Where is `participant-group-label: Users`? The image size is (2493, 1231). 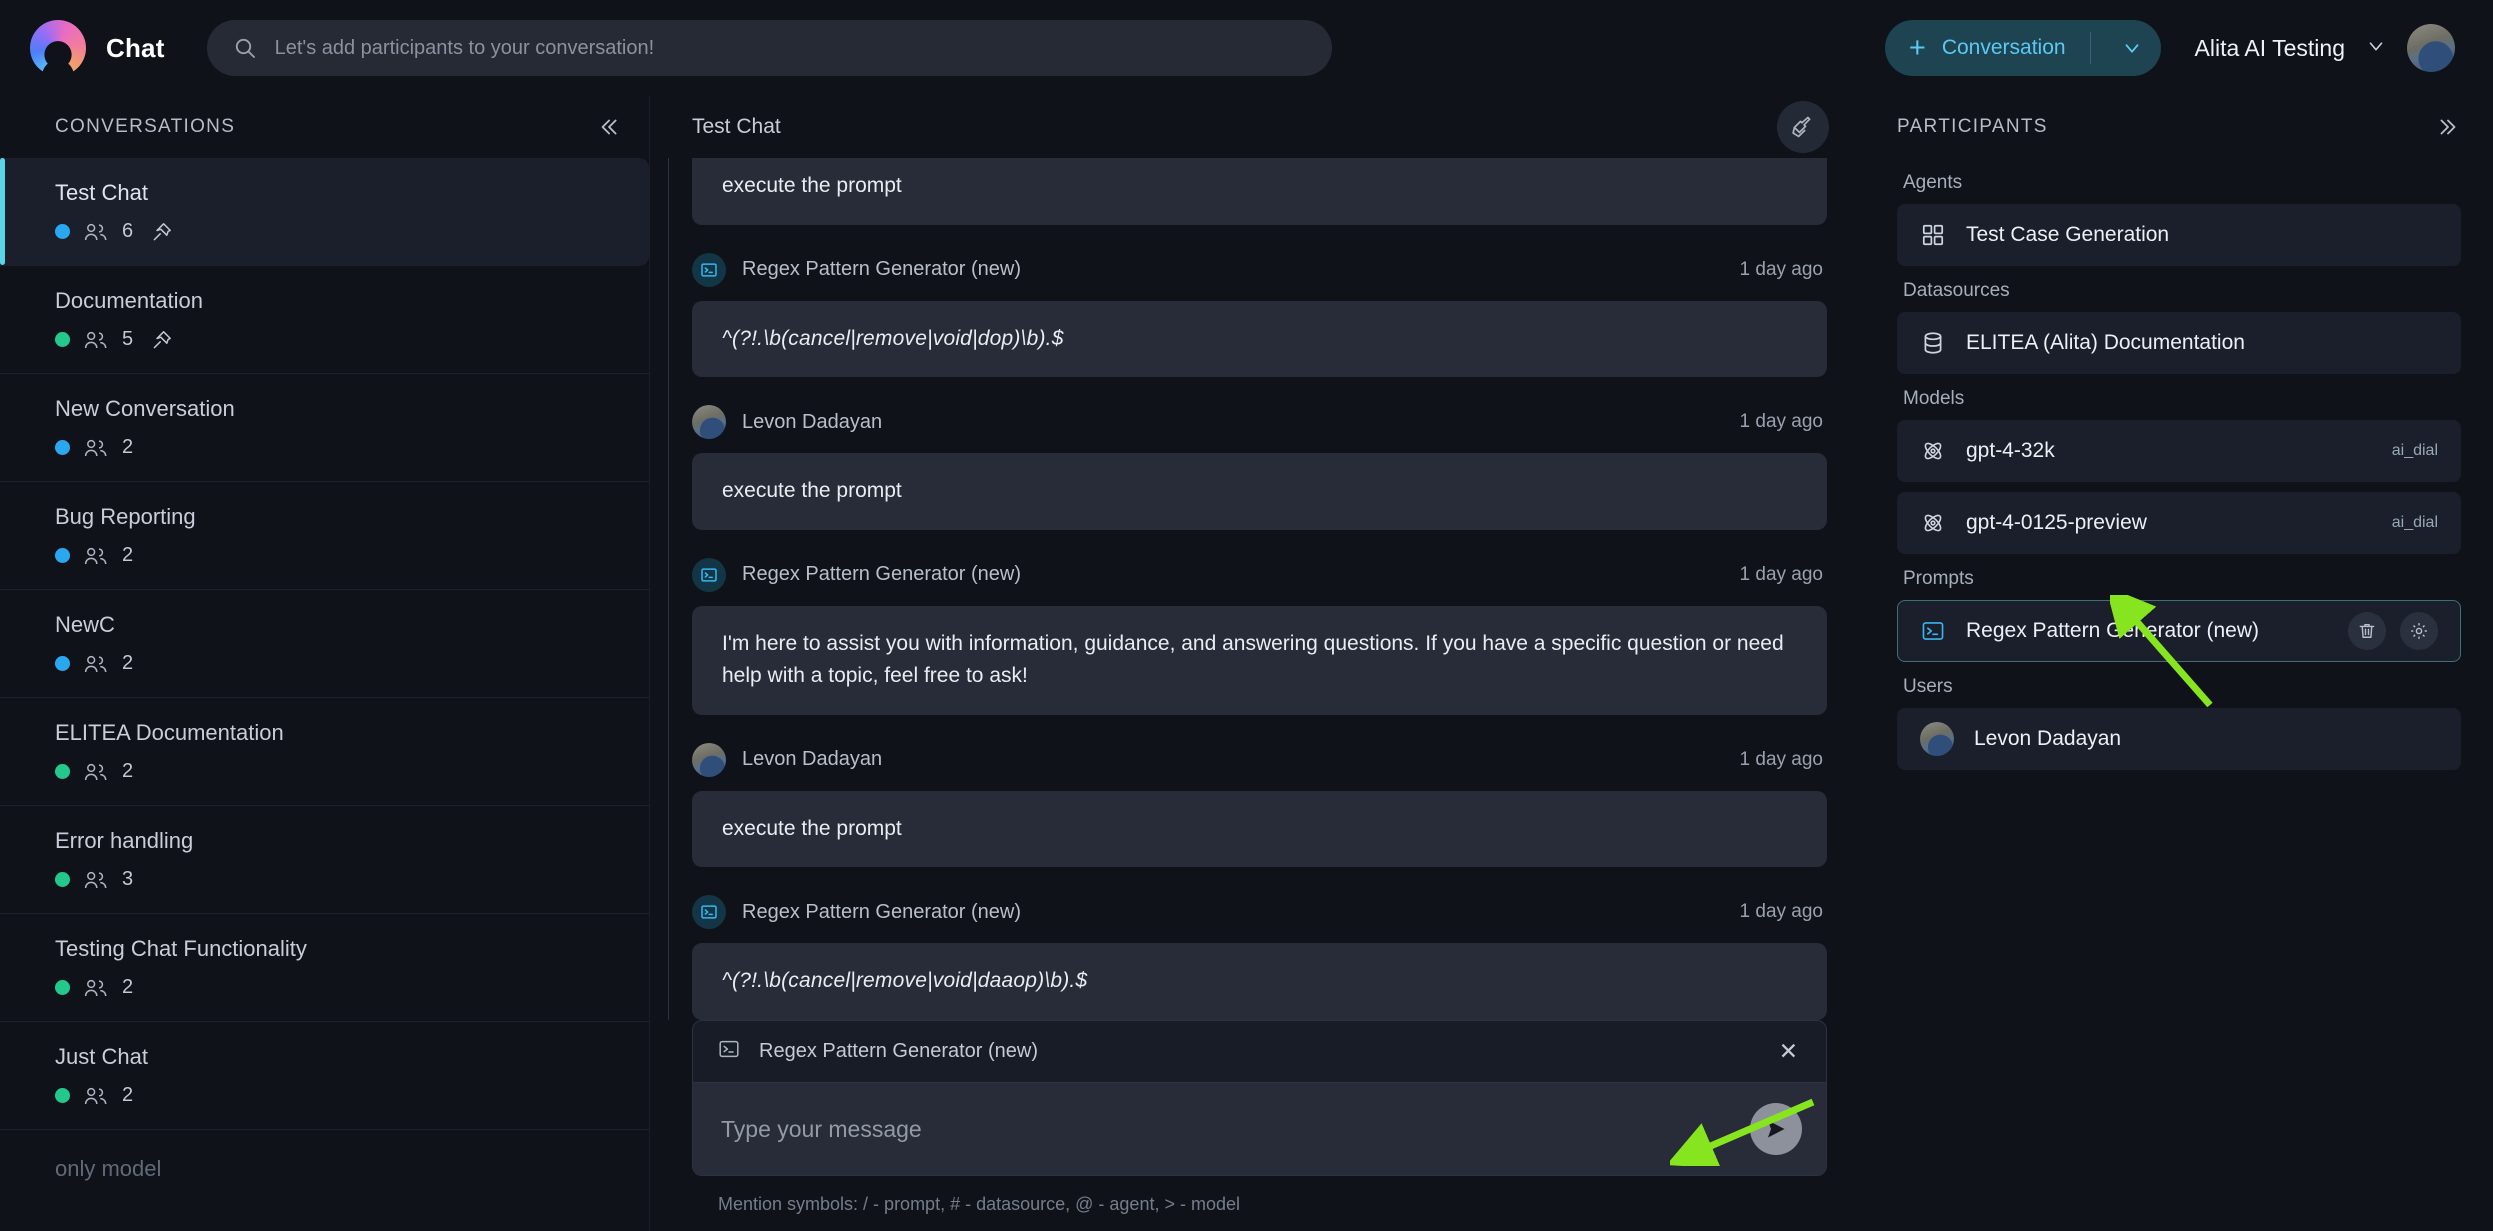
participant-group-label: Users is located at coordinates (1928, 686).